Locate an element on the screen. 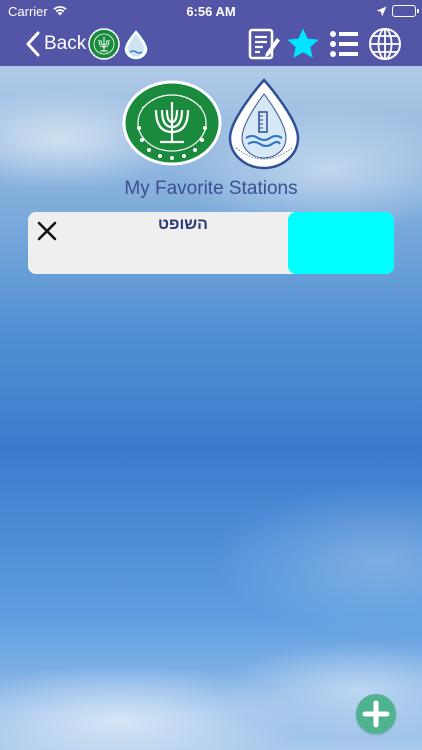  clock: 6:56 AM is located at coordinates (211, 11).